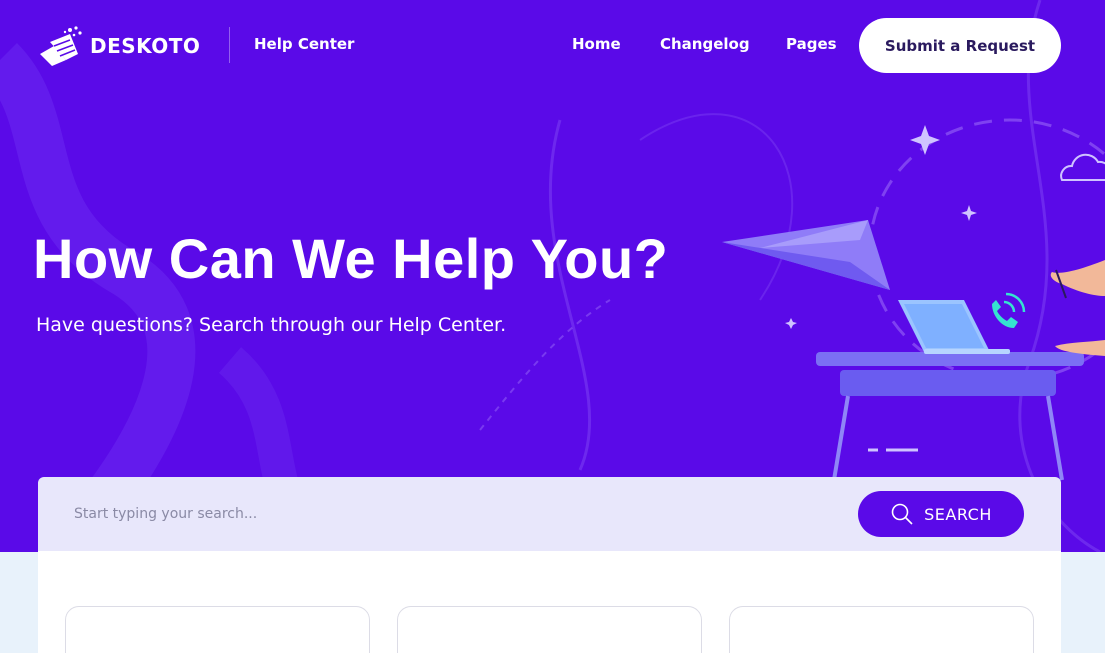 Image resolution: width=1105 pixels, height=653 pixels. I want to click on nav-home: Home, so click(596, 44).